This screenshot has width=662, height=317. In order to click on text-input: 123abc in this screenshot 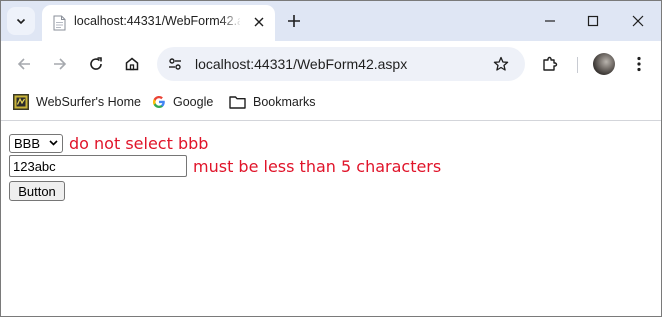, I will do `click(98, 166)`.